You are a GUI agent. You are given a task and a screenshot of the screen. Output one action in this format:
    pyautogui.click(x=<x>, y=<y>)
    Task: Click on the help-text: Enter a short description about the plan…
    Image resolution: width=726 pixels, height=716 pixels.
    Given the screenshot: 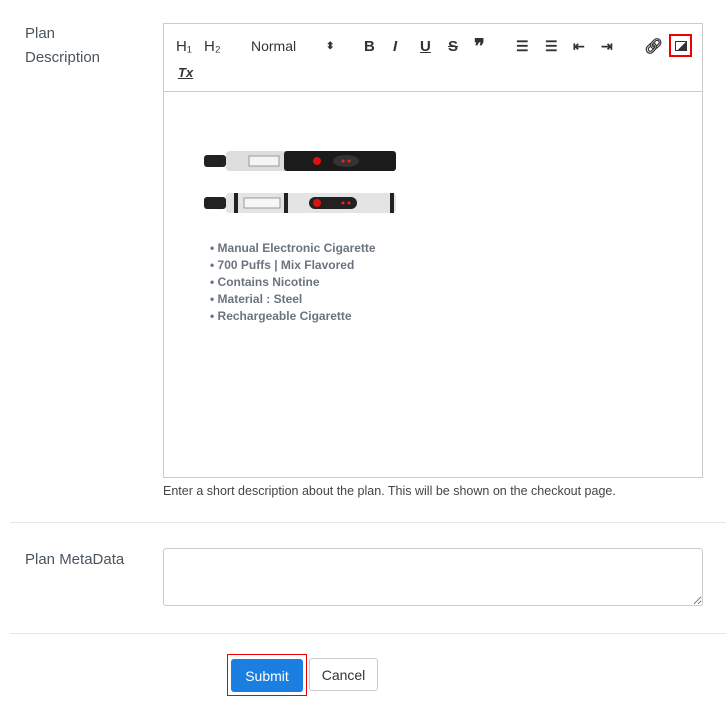 What is the action you would take?
    pyautogui.click(x=389, y=491)
    